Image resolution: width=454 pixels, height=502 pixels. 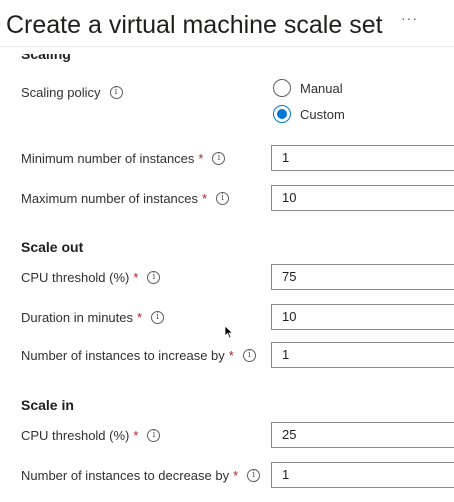 What do you see at coordinates (72, 92) in the screenshot?
I see `scaling-policy-label: Scaling policy i` at bounding box center [72, 92].